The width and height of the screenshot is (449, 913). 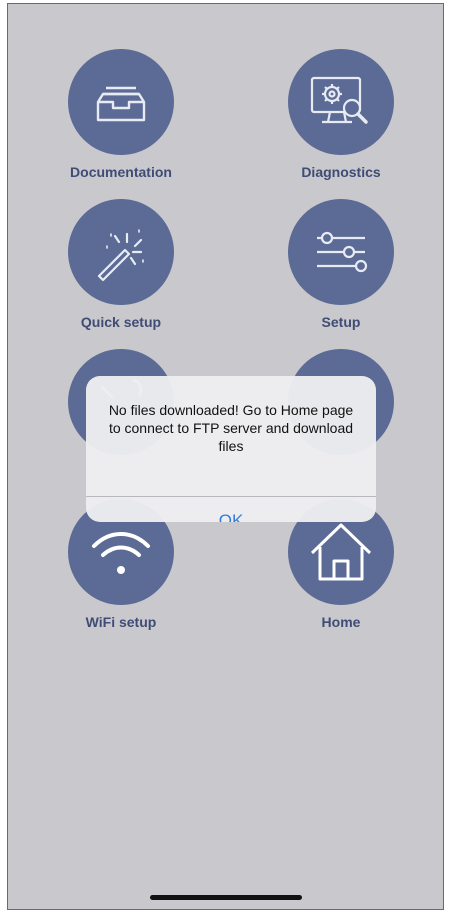 I want to click on tile-label: Documentation, so click(x=121, y=172).